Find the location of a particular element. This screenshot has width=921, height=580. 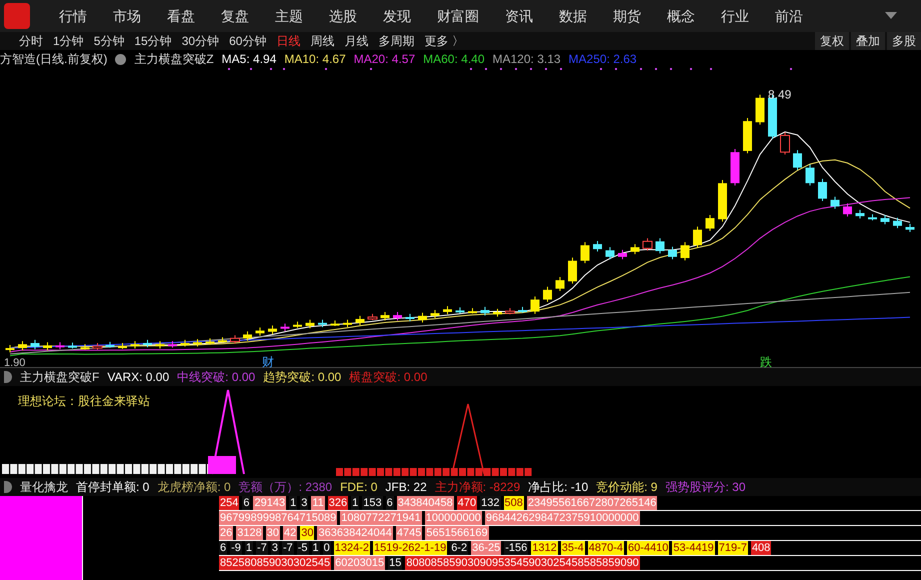

menu-item: 前沿 is located at coordinates (789, 16).